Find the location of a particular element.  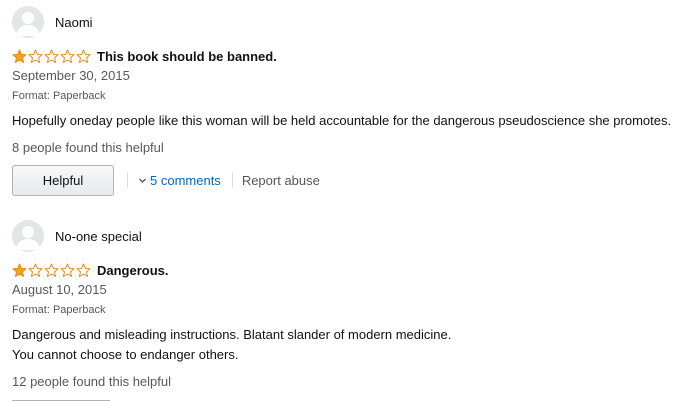

review-author: No-one special is located at coordinates (352, 236).